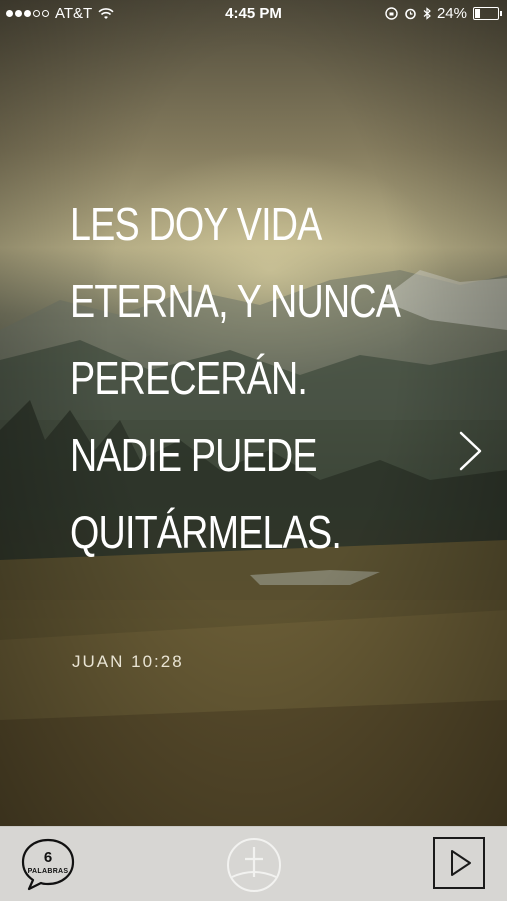 The width and height of the screenshot is (507, 901). I want to click on words-button: 6 PALABRAS, so click(48, 864).